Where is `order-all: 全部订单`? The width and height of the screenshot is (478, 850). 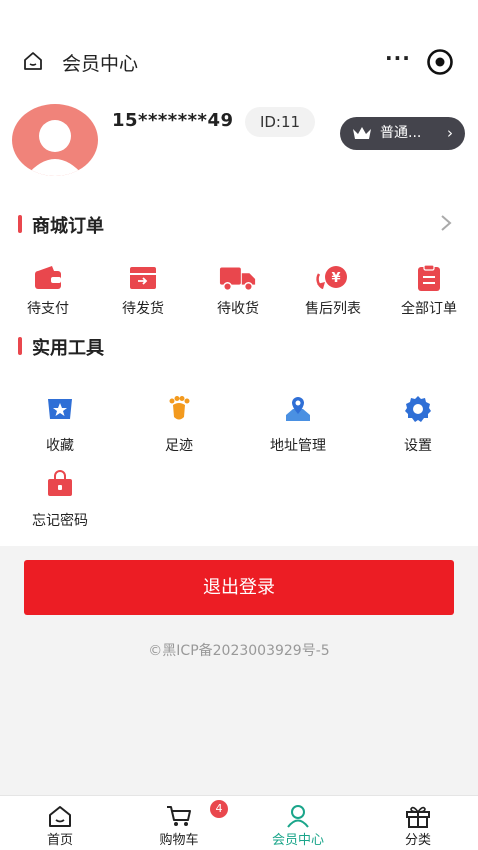 order-all: 全部订单 is located at coordinates (429, 291).